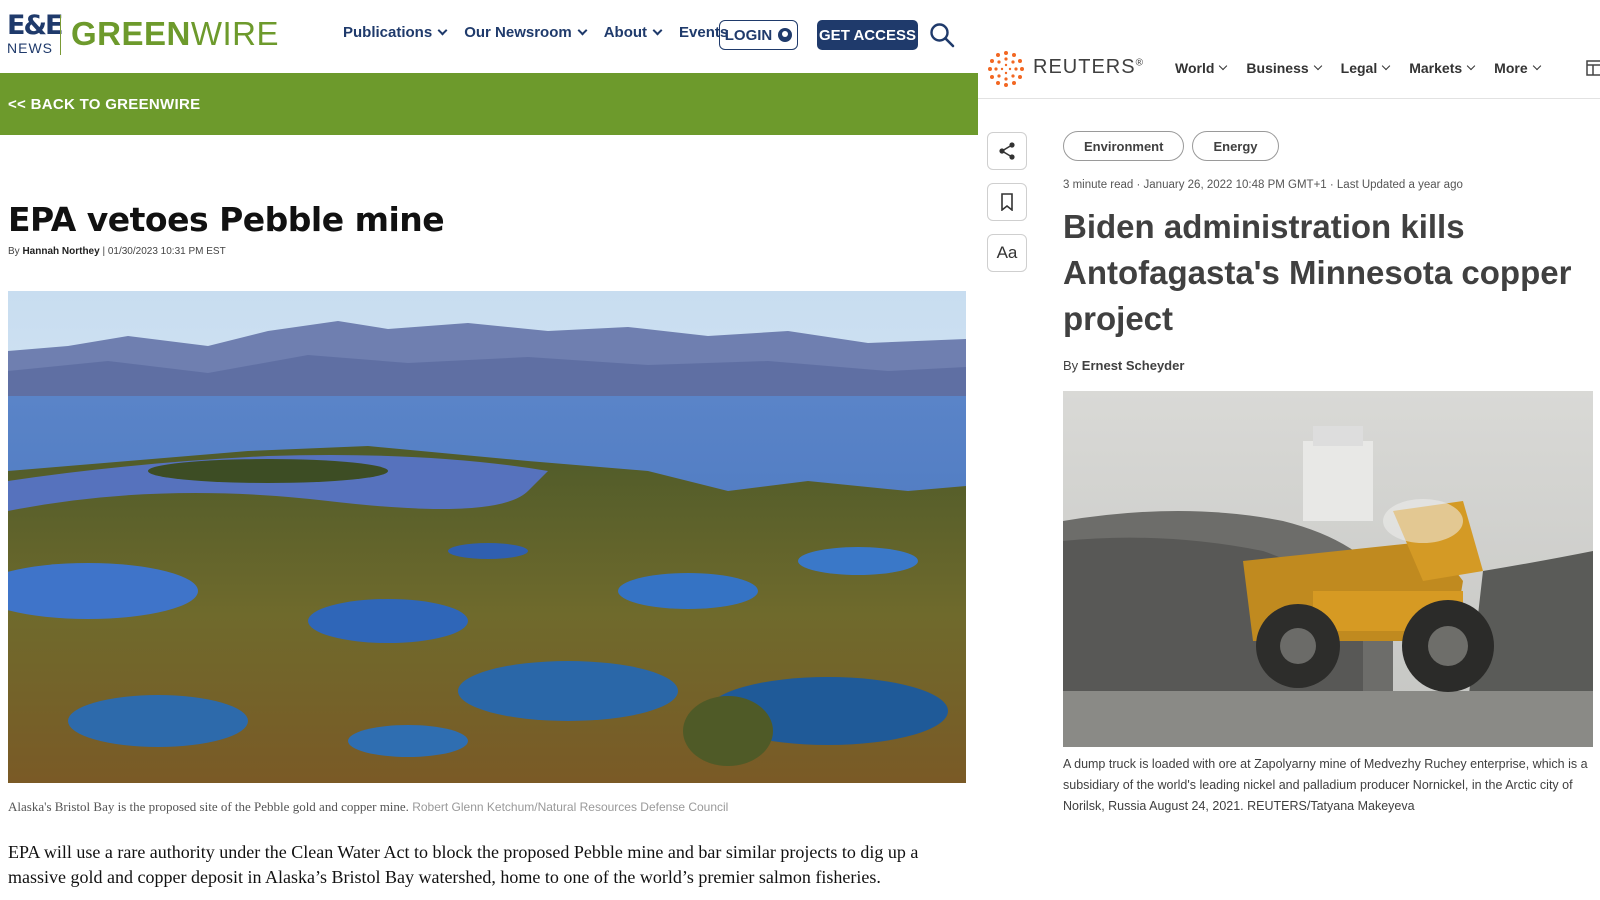 The width and height of the screenshot is (1600, 900). I want to click on tag-energy: Energy, so click(1235, 146).